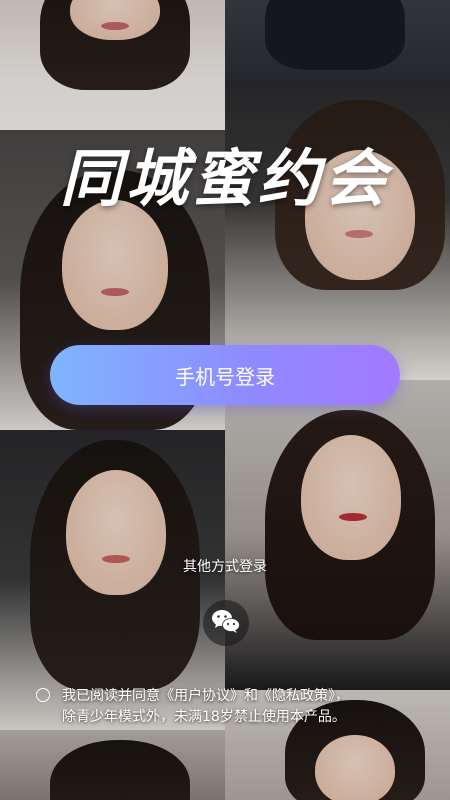 The image size is (450, 800). Describe the element at coordinates (225, 567) in the screenshot. I see `other-login-label: 其他方式登录` at that location.